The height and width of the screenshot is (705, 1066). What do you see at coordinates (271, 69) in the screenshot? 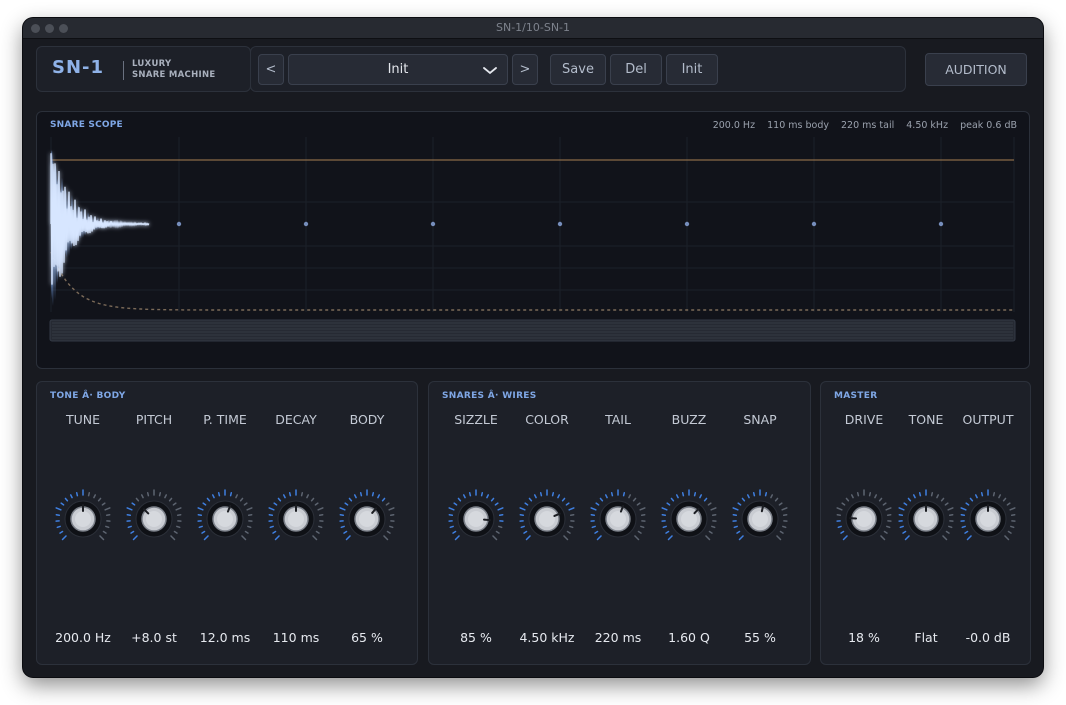
I see `prev-preset-button: <` at bounding box center [271, 69].